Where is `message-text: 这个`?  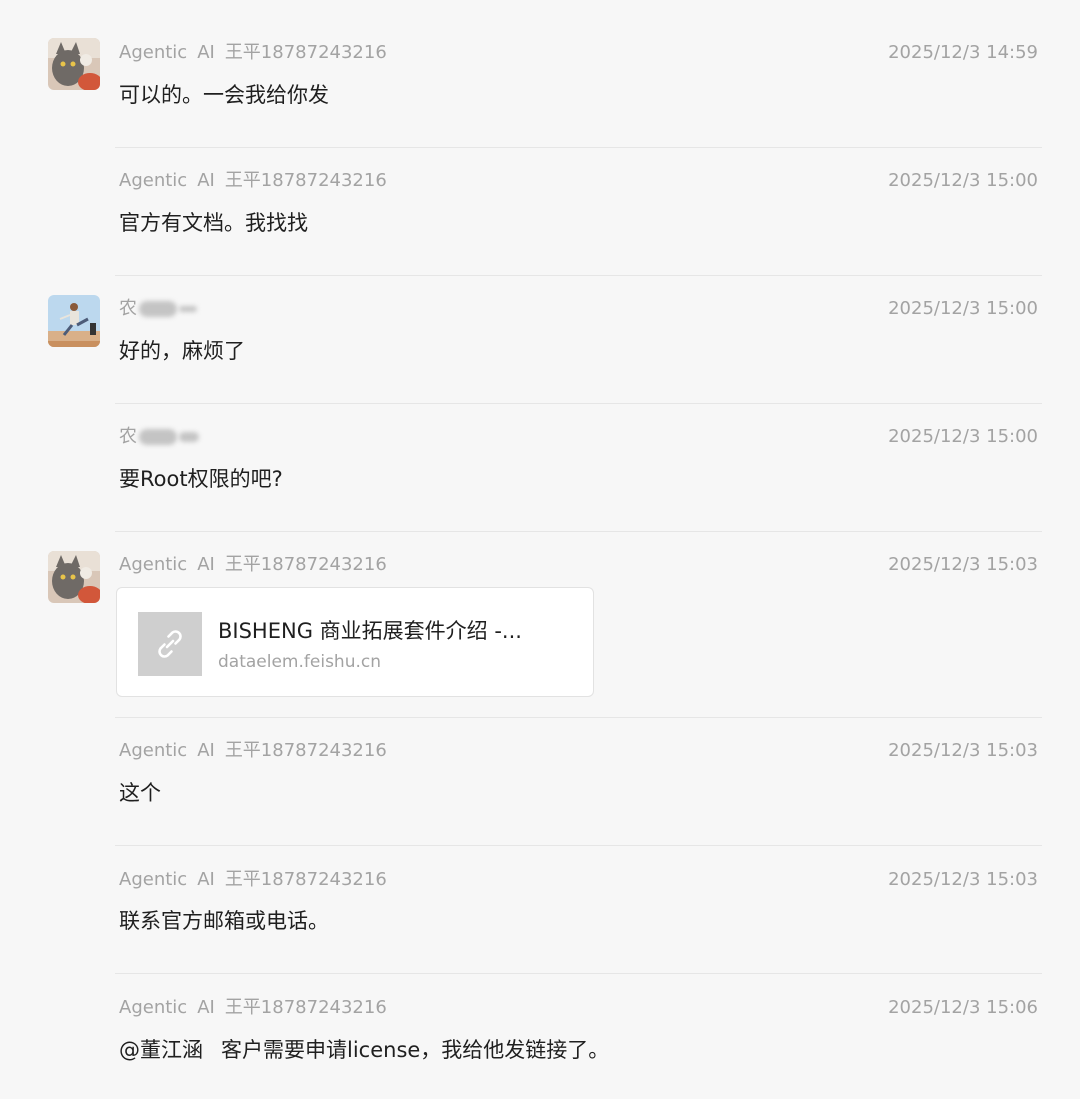 message-text: 这个 is located at coordinates (140, 793).